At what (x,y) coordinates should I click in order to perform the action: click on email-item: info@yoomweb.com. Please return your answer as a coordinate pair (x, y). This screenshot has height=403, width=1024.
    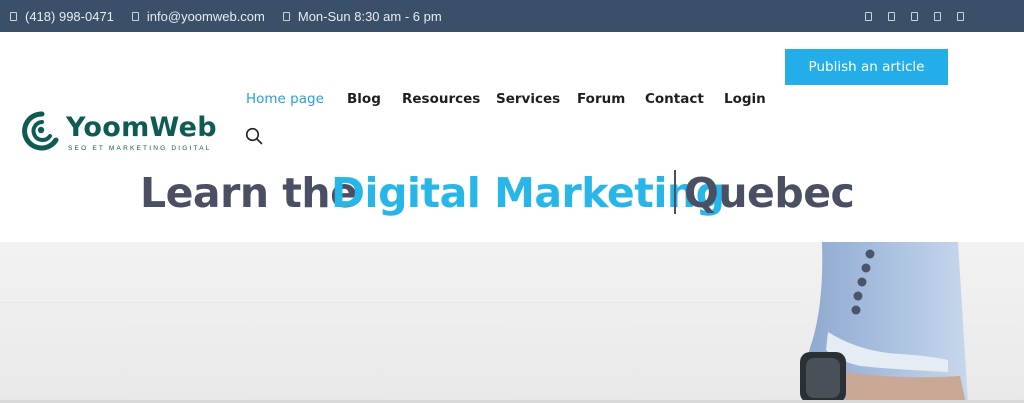
    Looking at the image, I should click on (198, 16).